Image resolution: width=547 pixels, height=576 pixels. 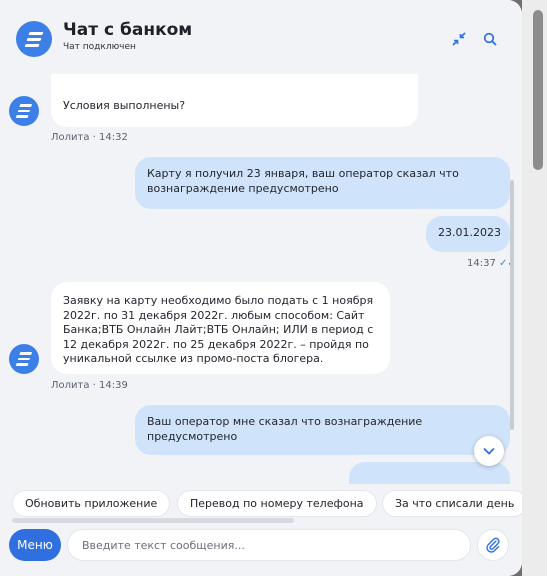 I want to click on collapse-button, so click(x=459, y=39).